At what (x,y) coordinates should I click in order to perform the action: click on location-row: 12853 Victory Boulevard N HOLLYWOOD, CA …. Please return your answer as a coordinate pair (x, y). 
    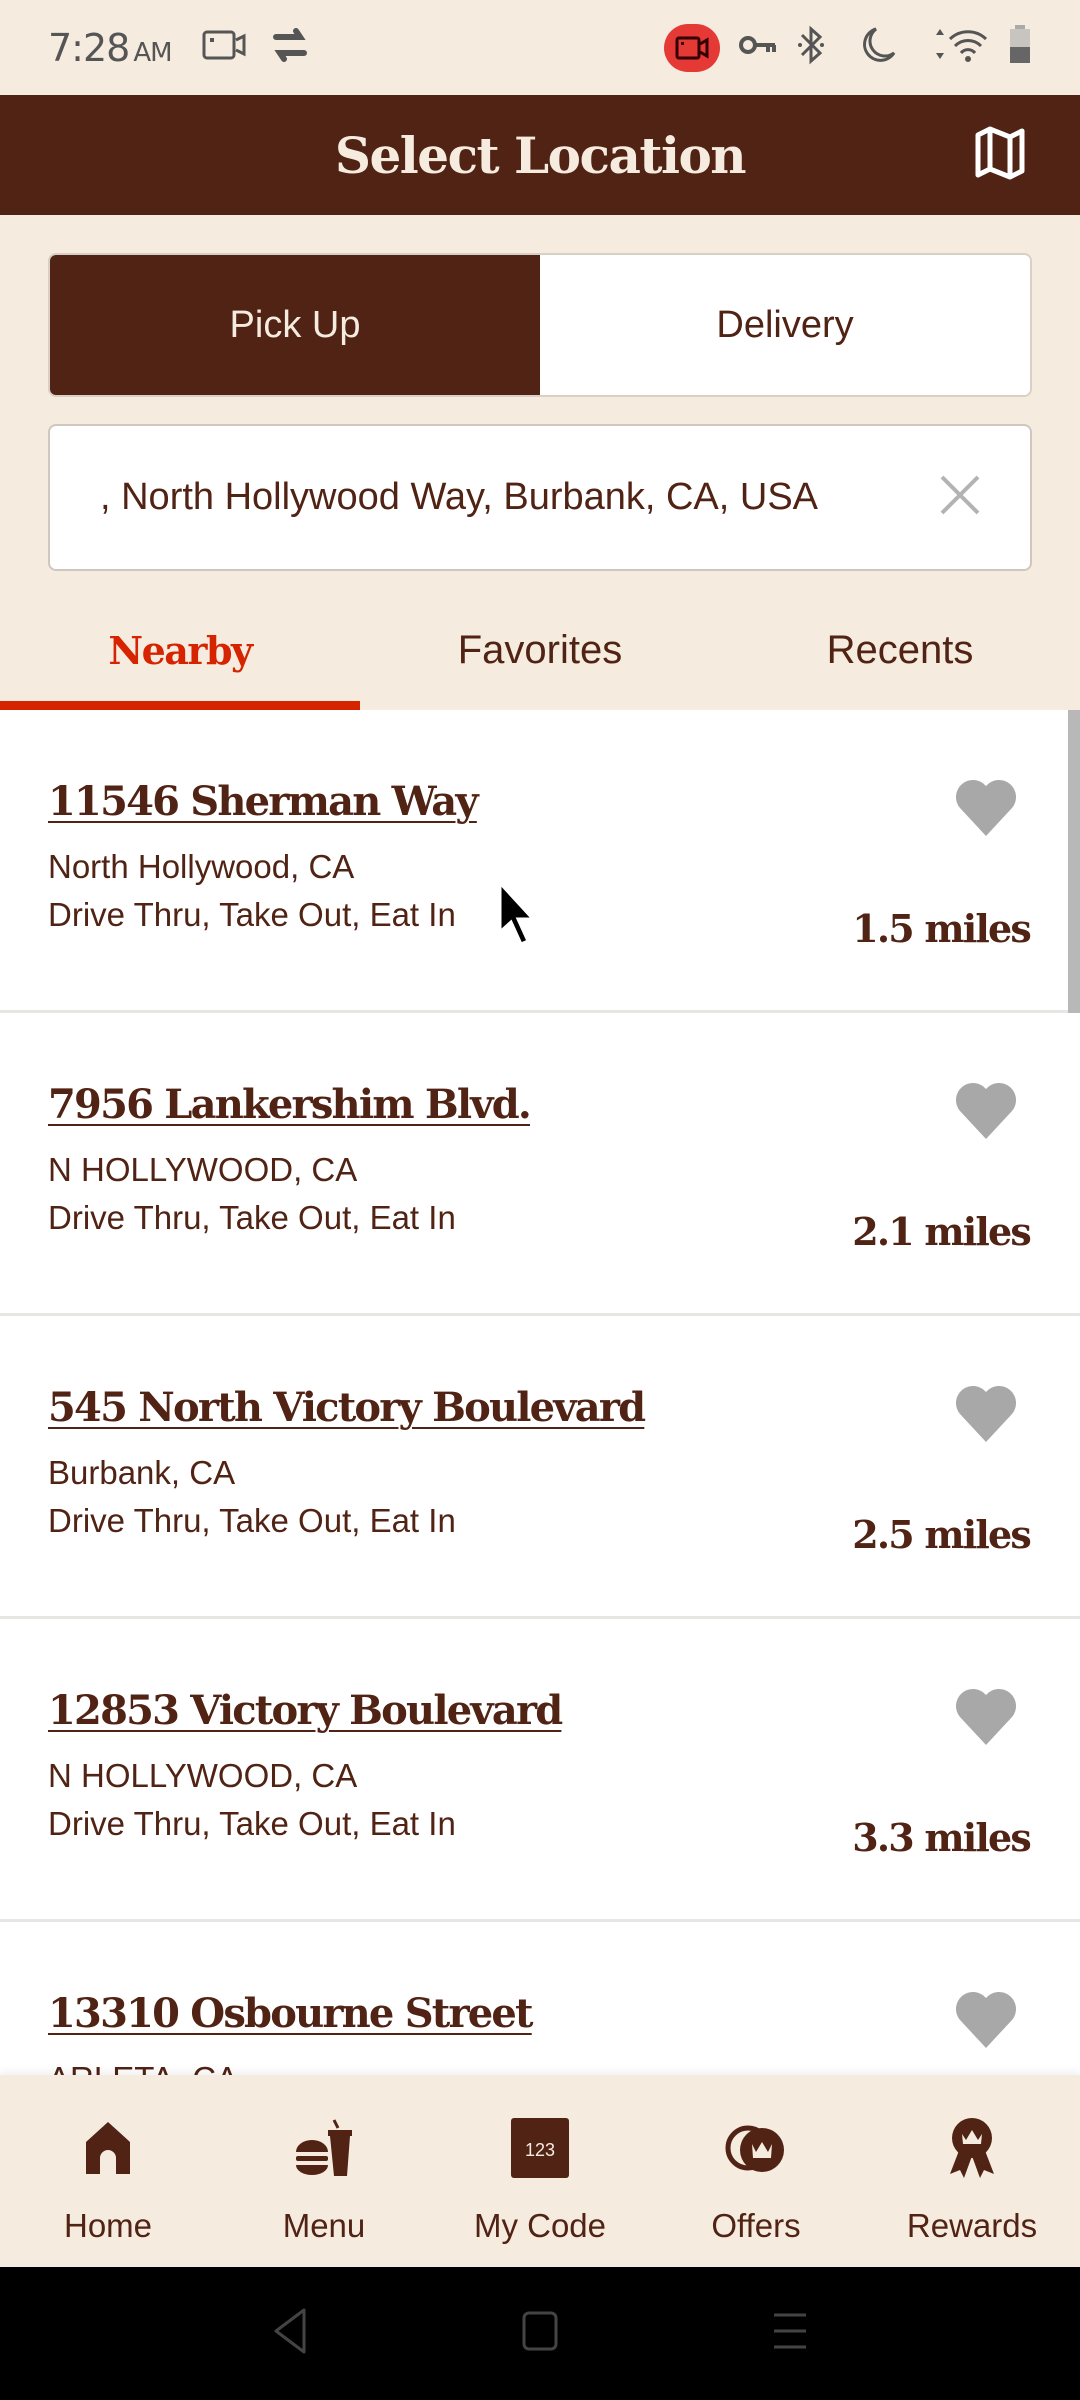
    Looking at the image, I should click on (540, 1770).